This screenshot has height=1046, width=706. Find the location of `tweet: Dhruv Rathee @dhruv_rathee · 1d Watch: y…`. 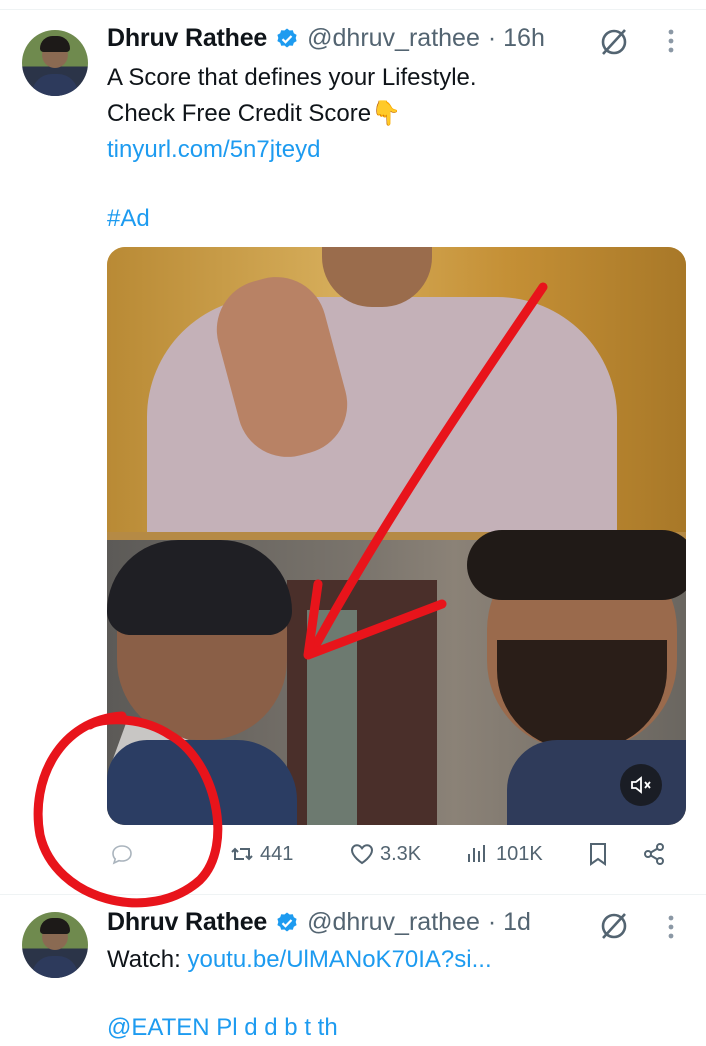

tweet: Dhruv Rathee @dhruv_rathee · 1d Watch: y… is located at coordinates (353, 967).